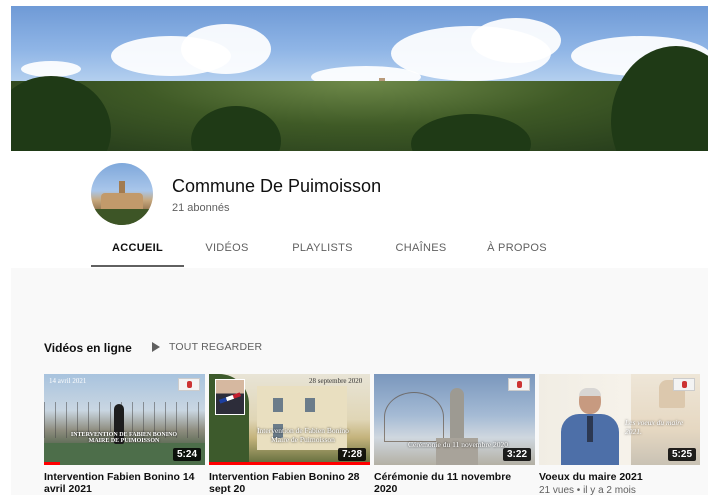 The width and height of the screenshot is (715, 495). I want to click on video-title: Voeux du maire 2021, so click(619, 477).